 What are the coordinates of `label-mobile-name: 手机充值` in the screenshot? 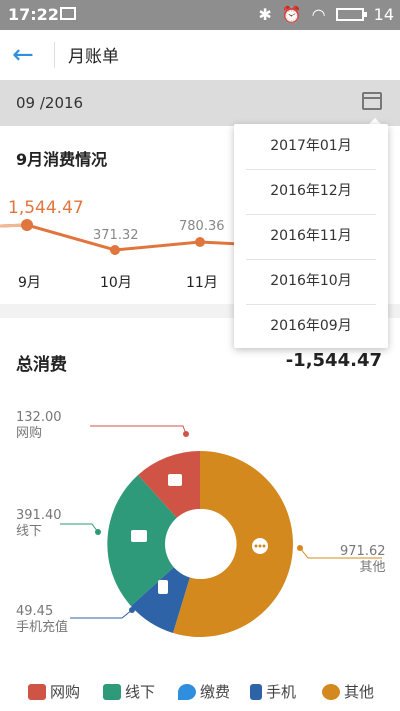 It's located at (42, 627).